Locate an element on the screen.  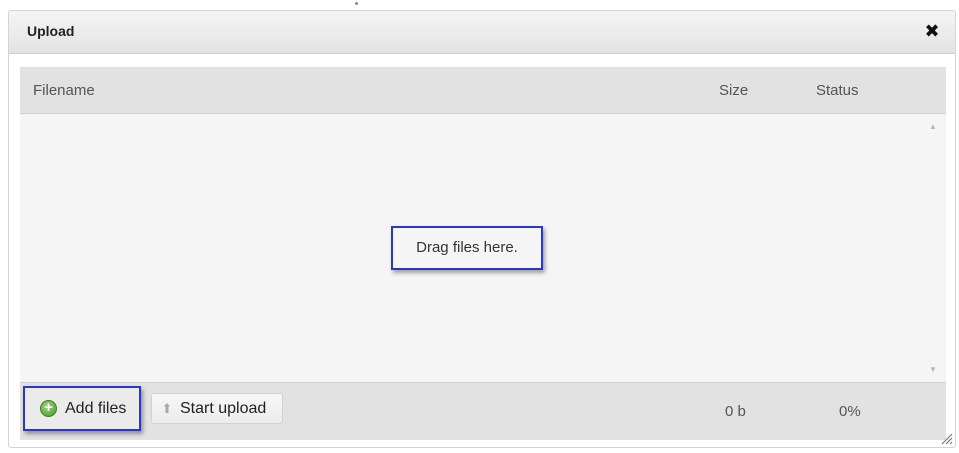
file-list-footer: + Add files ⬆ Start upload 0 b 0% is located at coordinates (483, 411).